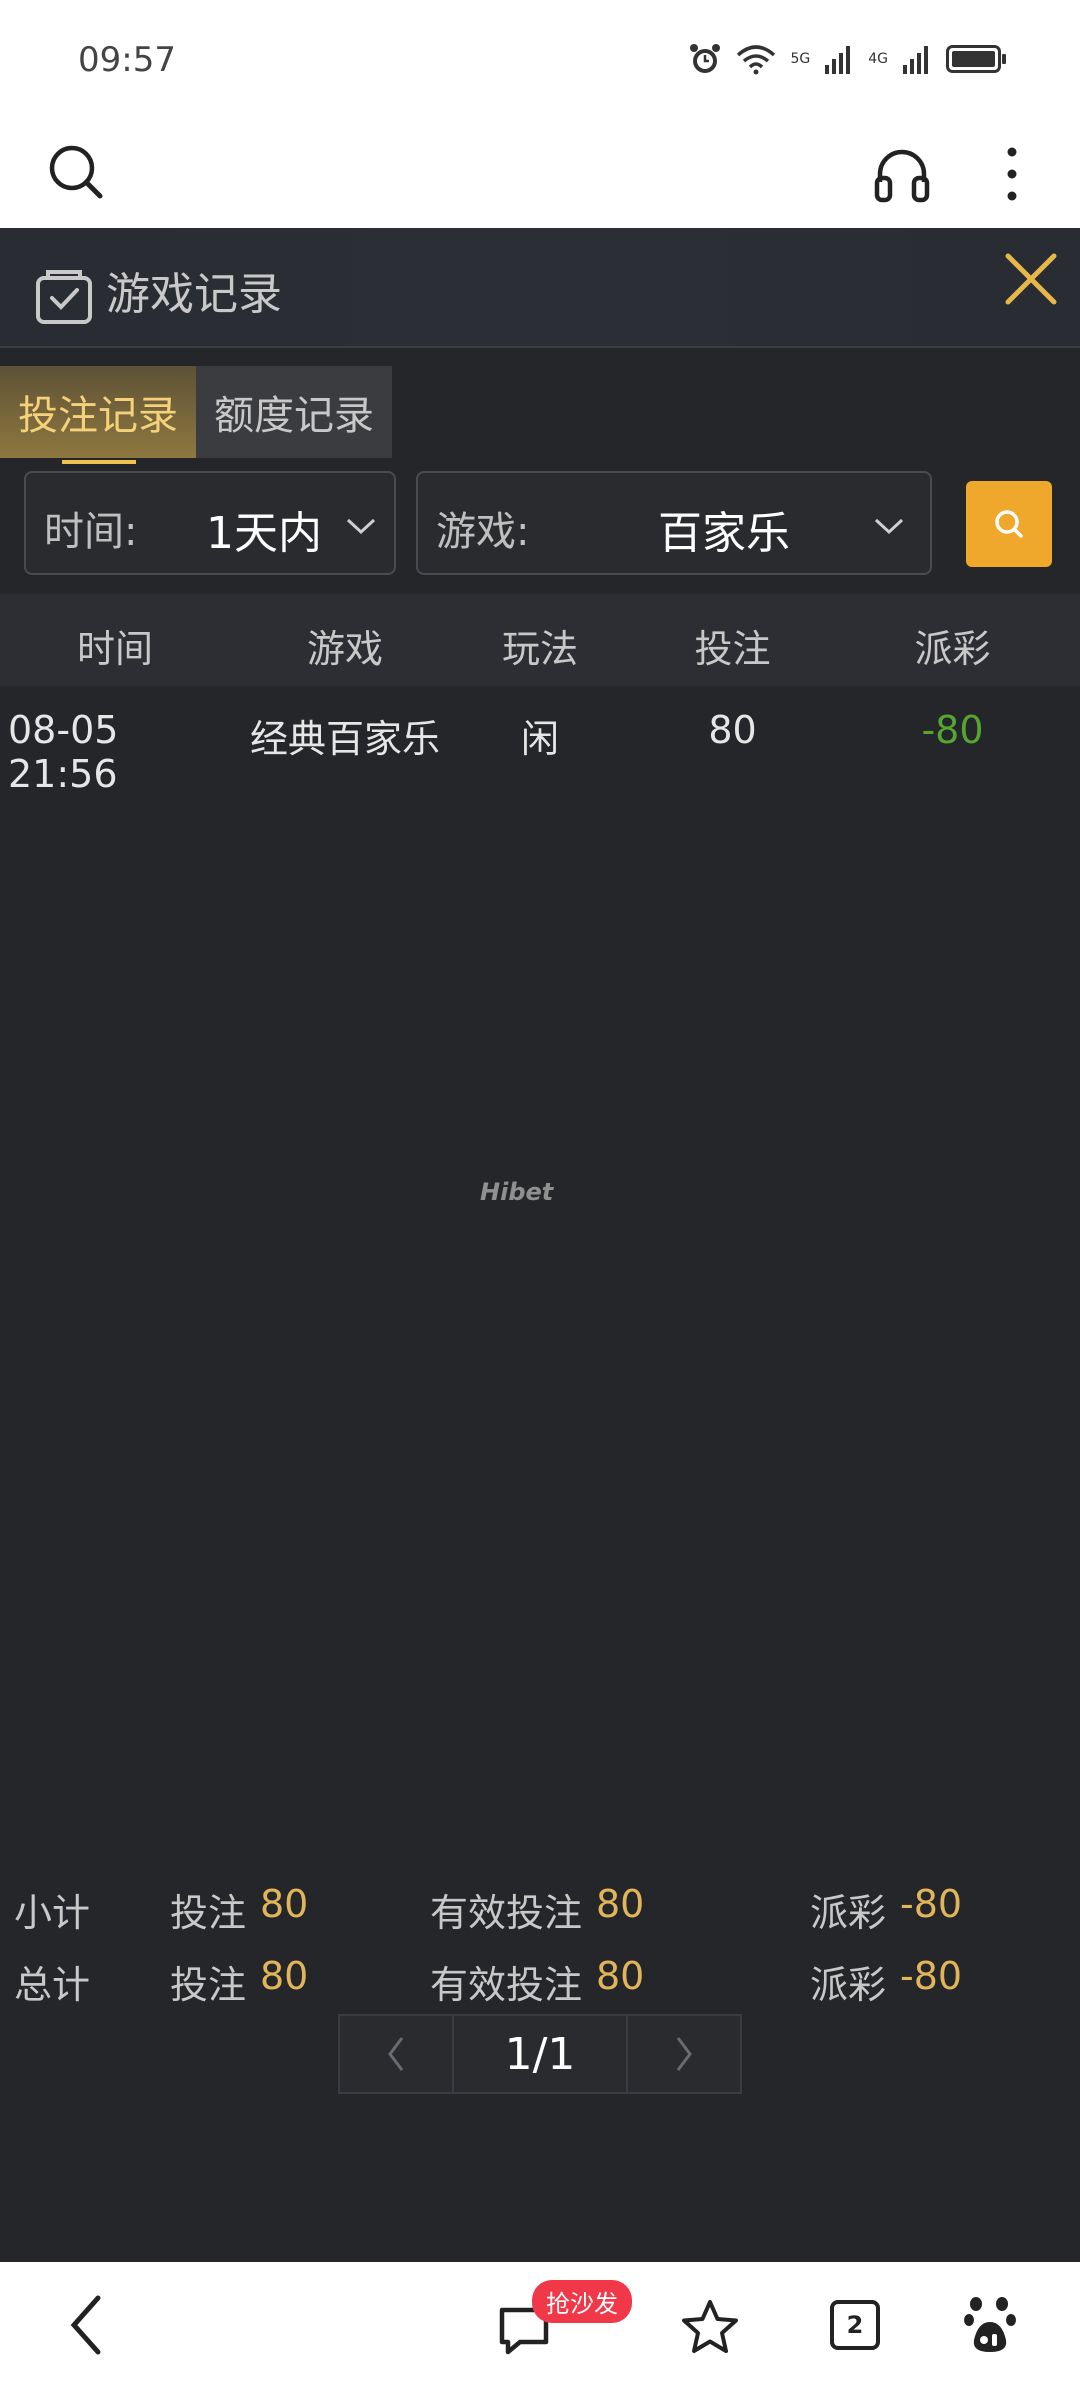 The height and width of the screenshot is (2388, 1080). I want to click on back-icon, so click(86, 2325).